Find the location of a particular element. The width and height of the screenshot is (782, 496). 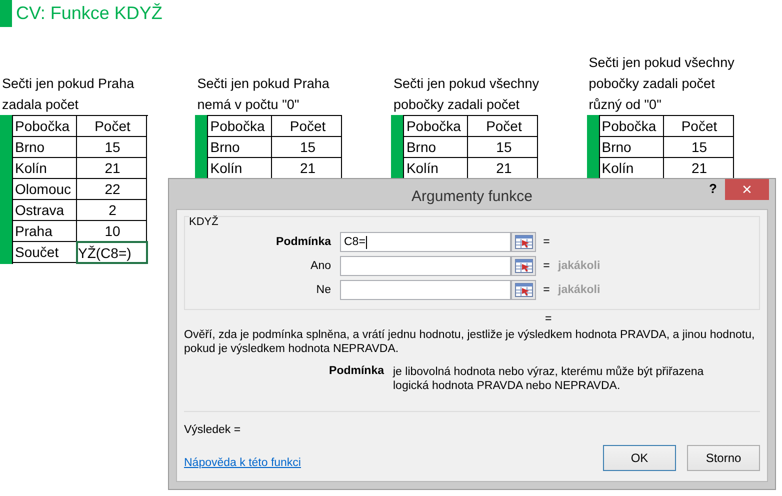

table-cell: Praha is located at coordinates (45, 231).